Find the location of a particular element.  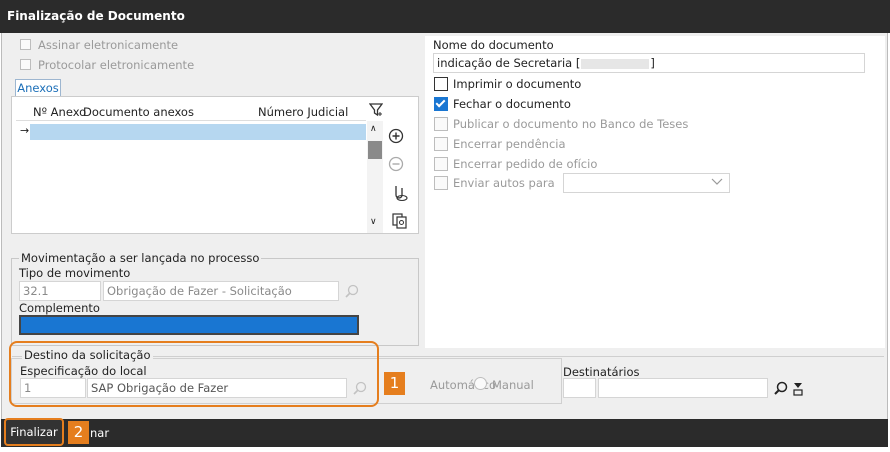

manual-radio is located at coordinates (480, 383).